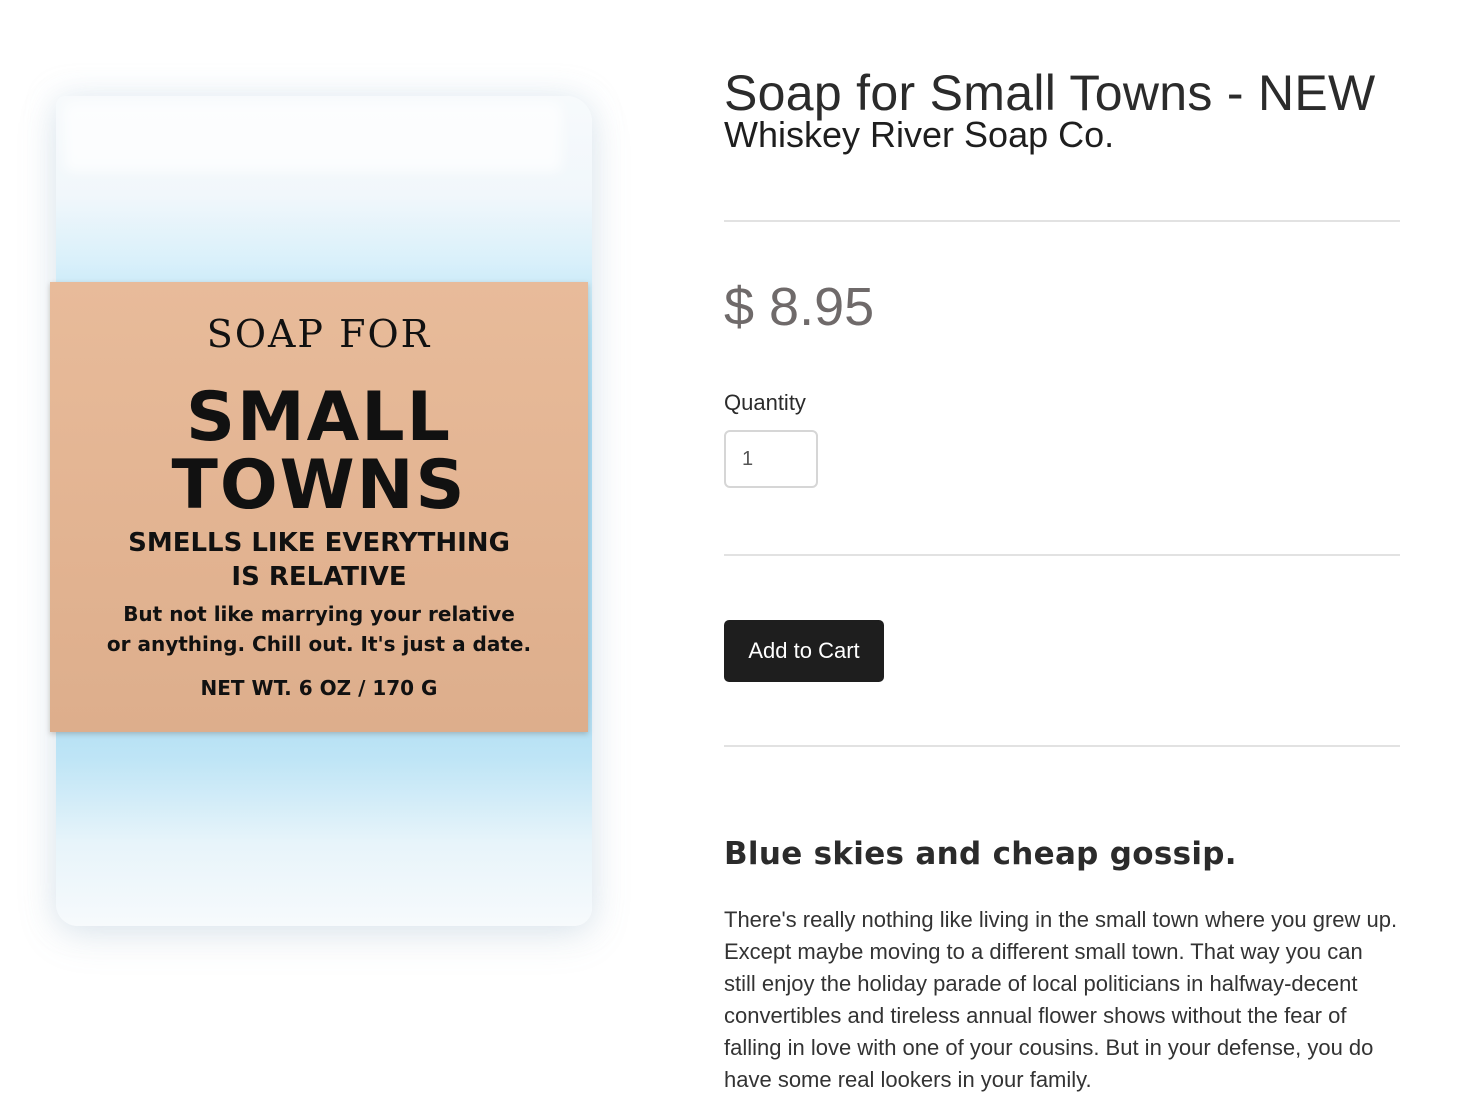 This screenshot has height=1096, width=1472. What do you see at coordinates (765, 402) in the screenshot?
I see `quantity-label: Quantity` at bounding box center [765, 402].